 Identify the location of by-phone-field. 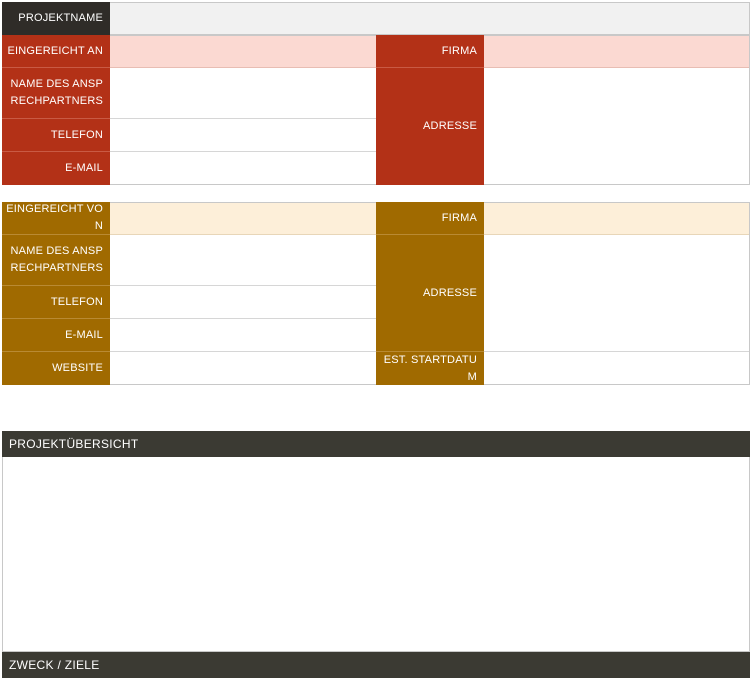
(243, 302).